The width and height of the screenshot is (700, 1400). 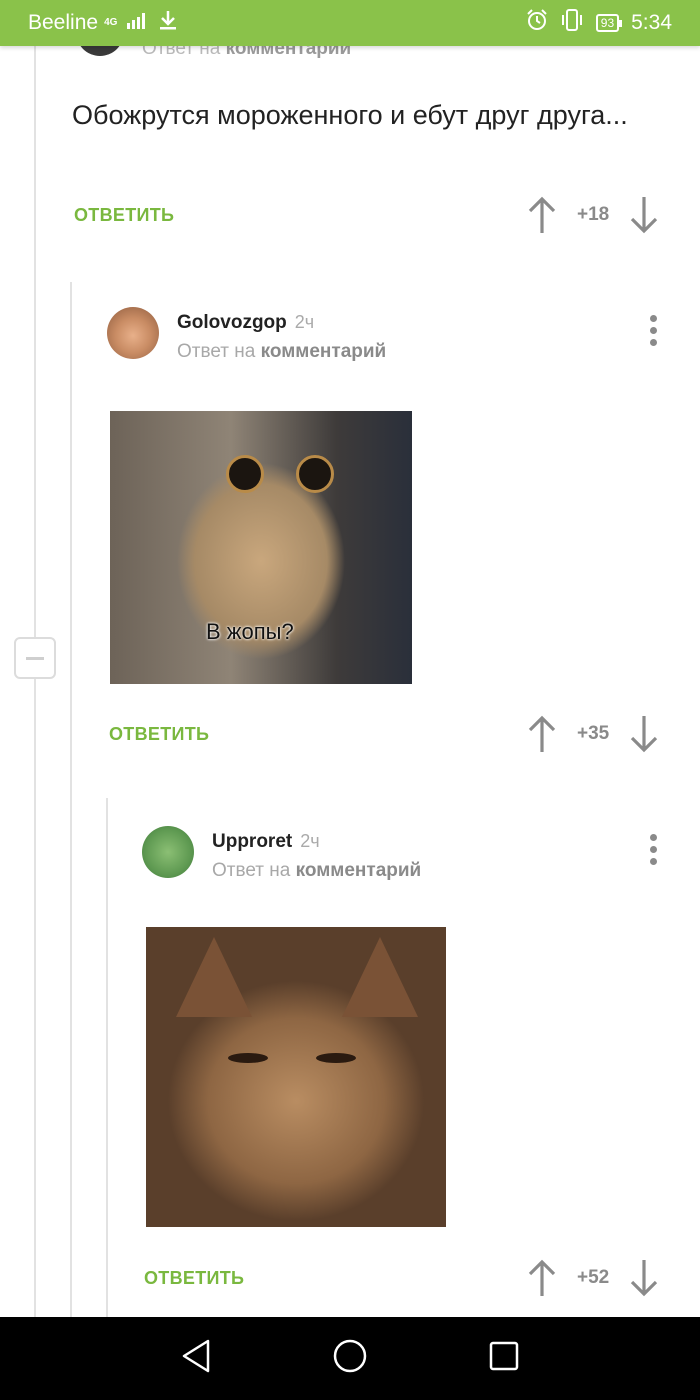 What do you see at coordinates (138, 23) in the screenshot?
I see `signal-icon` at bounding box center [138, 23].